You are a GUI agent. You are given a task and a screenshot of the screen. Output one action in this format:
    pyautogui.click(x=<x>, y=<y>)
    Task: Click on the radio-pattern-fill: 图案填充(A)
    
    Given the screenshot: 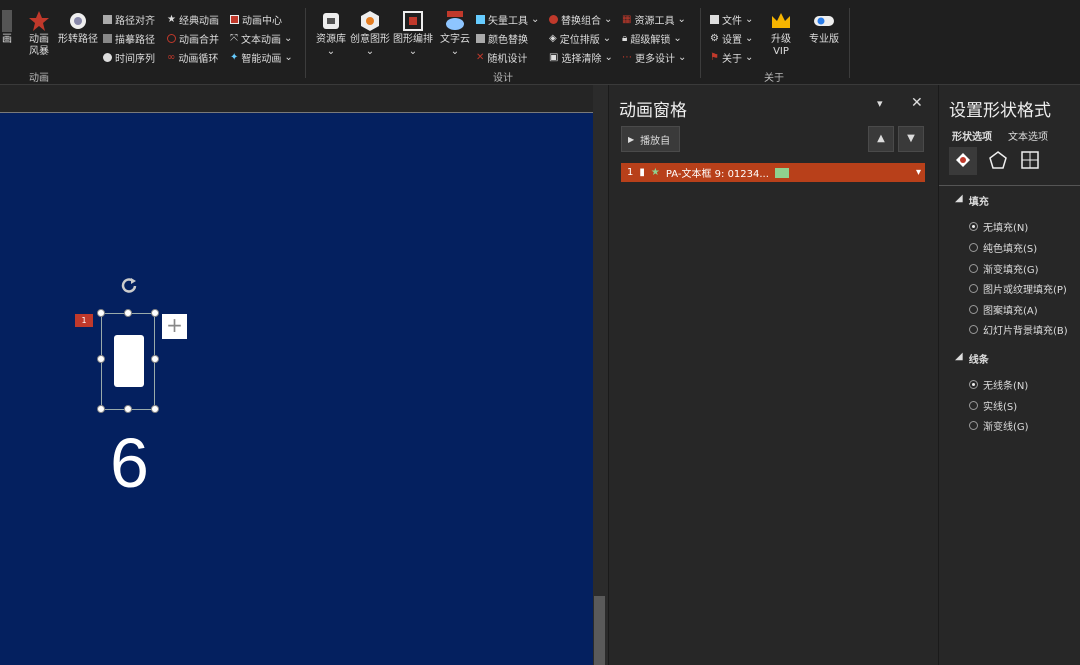 What is the action you would take?
    pyautogui.click(x=1003, y=309)
    